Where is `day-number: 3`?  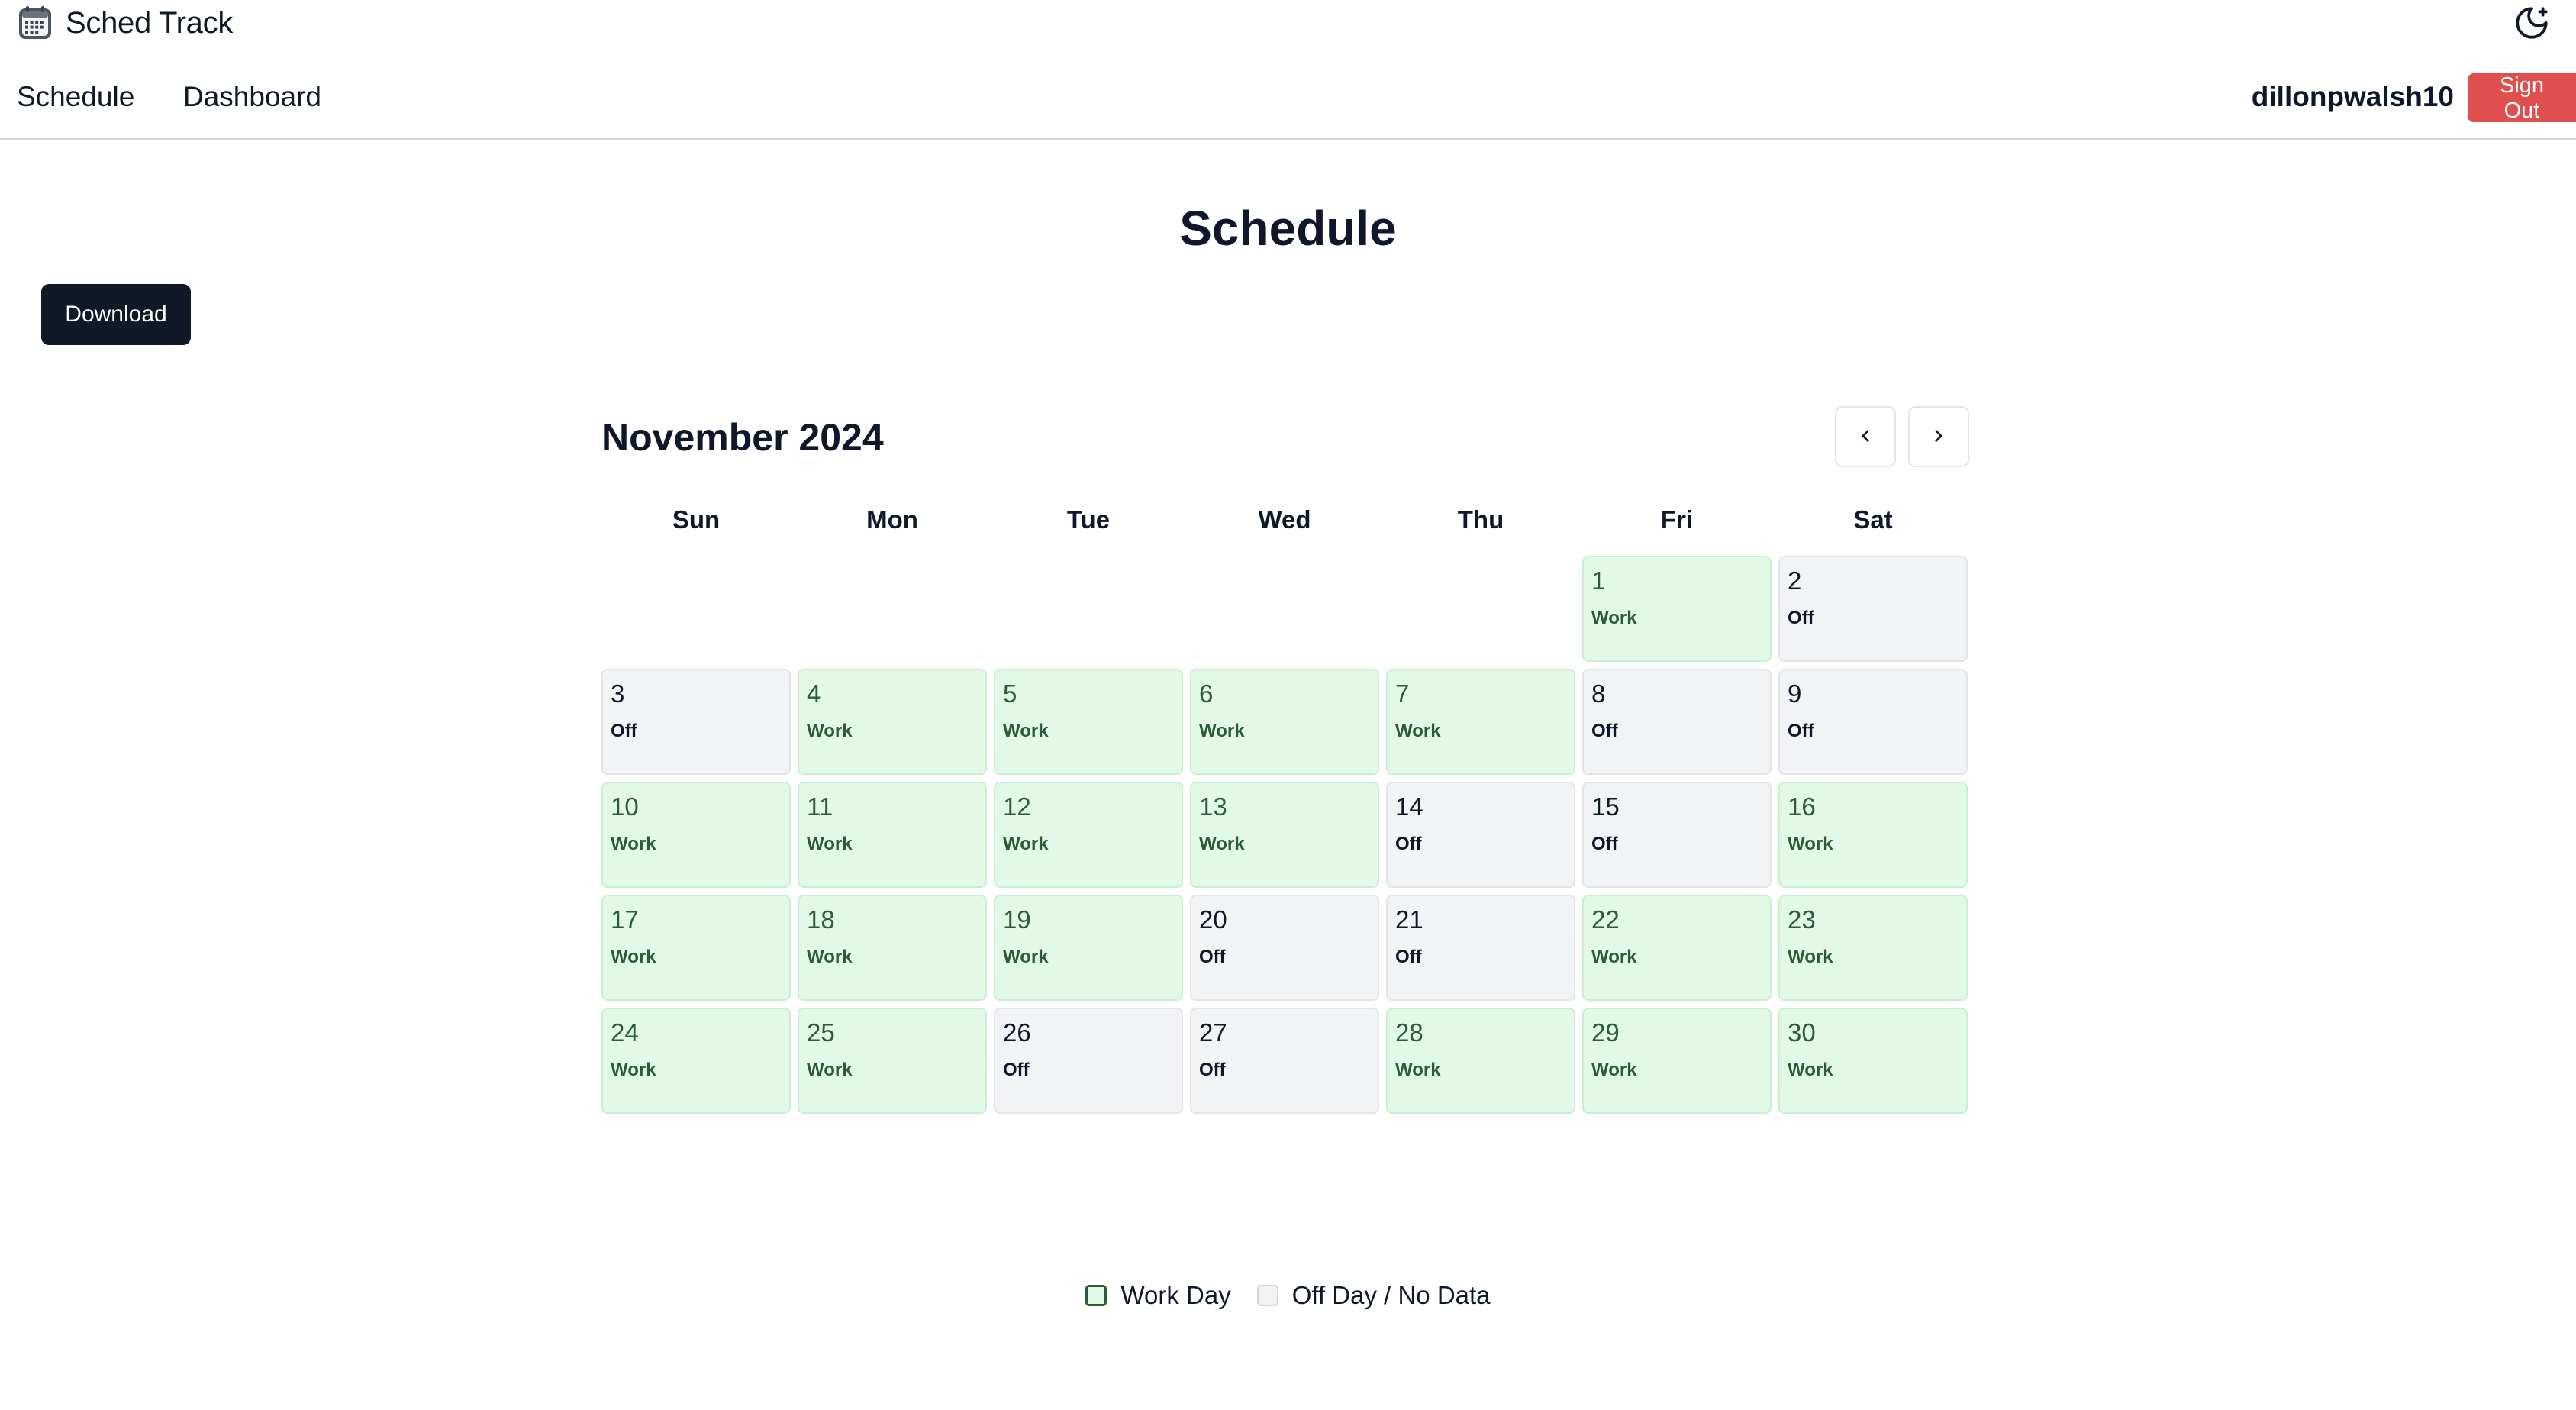 day-number: 3 is located at coordinates (618, 693).